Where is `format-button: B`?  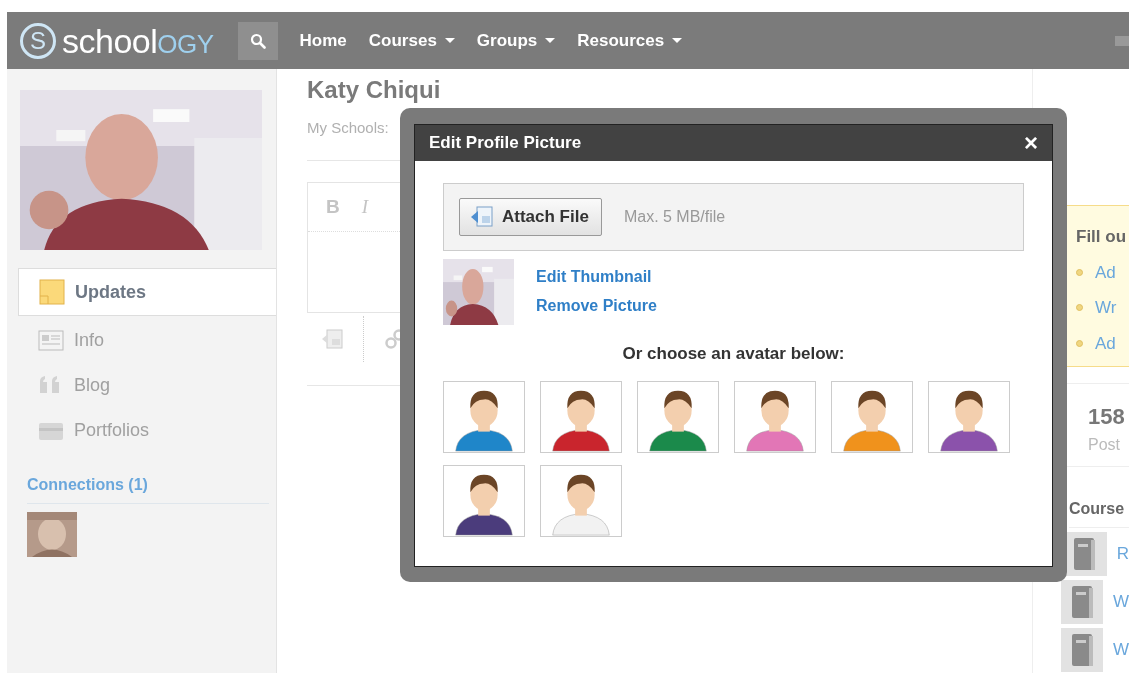 format-button: B is located at coordinates (333, 207).